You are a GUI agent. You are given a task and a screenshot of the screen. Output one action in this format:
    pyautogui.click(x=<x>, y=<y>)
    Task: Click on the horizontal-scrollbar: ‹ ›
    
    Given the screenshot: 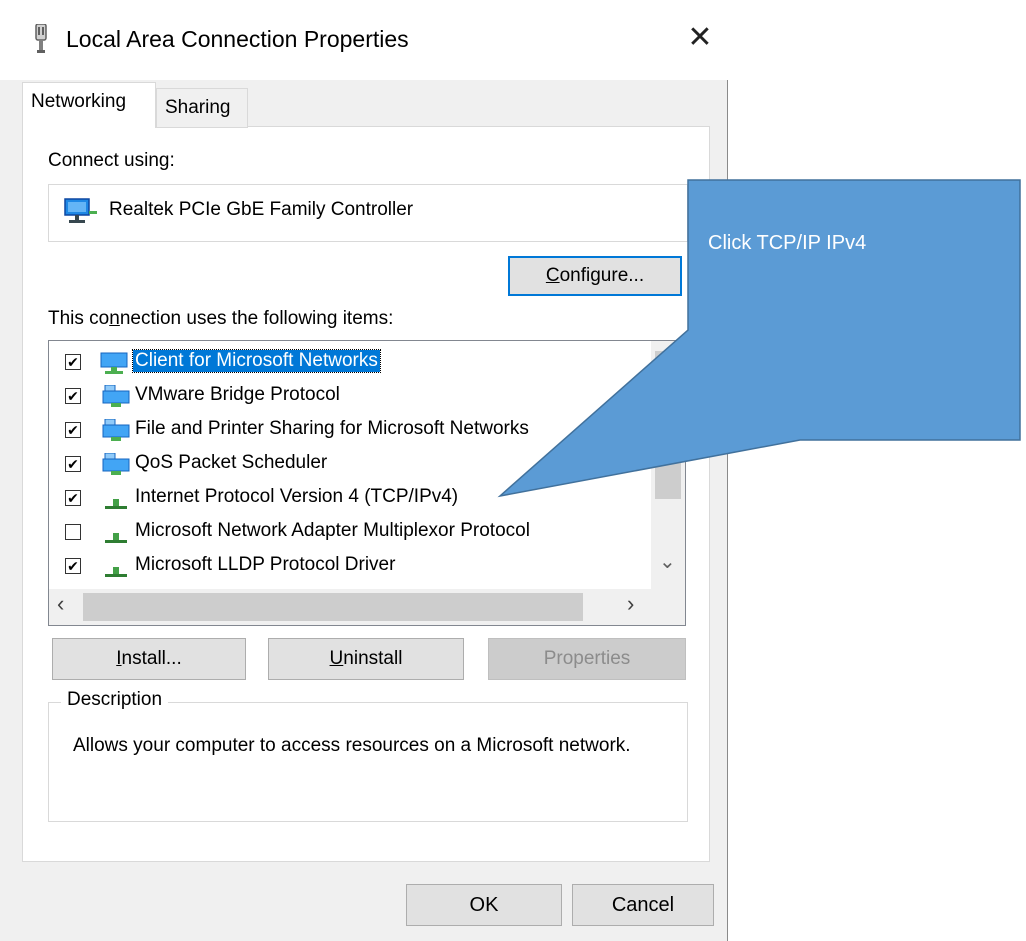 What is the action you would take?
    pyautogui.click(x=367, y=607)
    